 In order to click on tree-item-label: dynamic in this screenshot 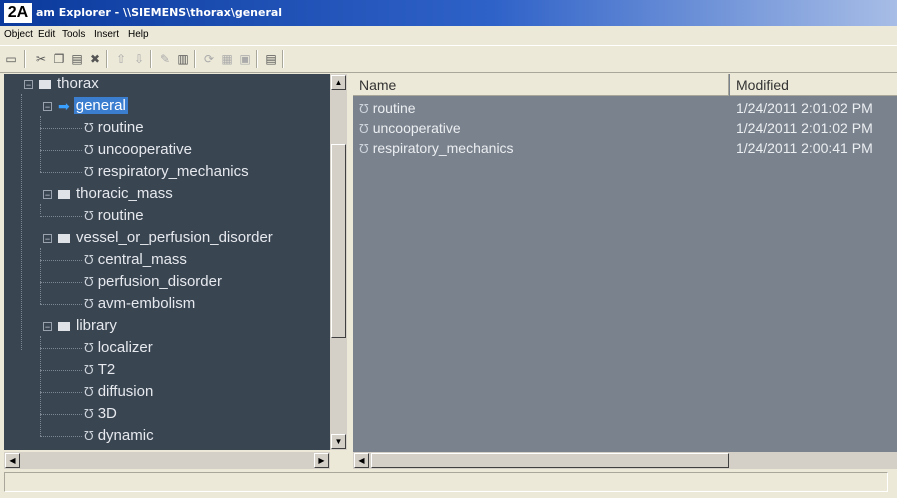, I will do `click(125, 435)`.